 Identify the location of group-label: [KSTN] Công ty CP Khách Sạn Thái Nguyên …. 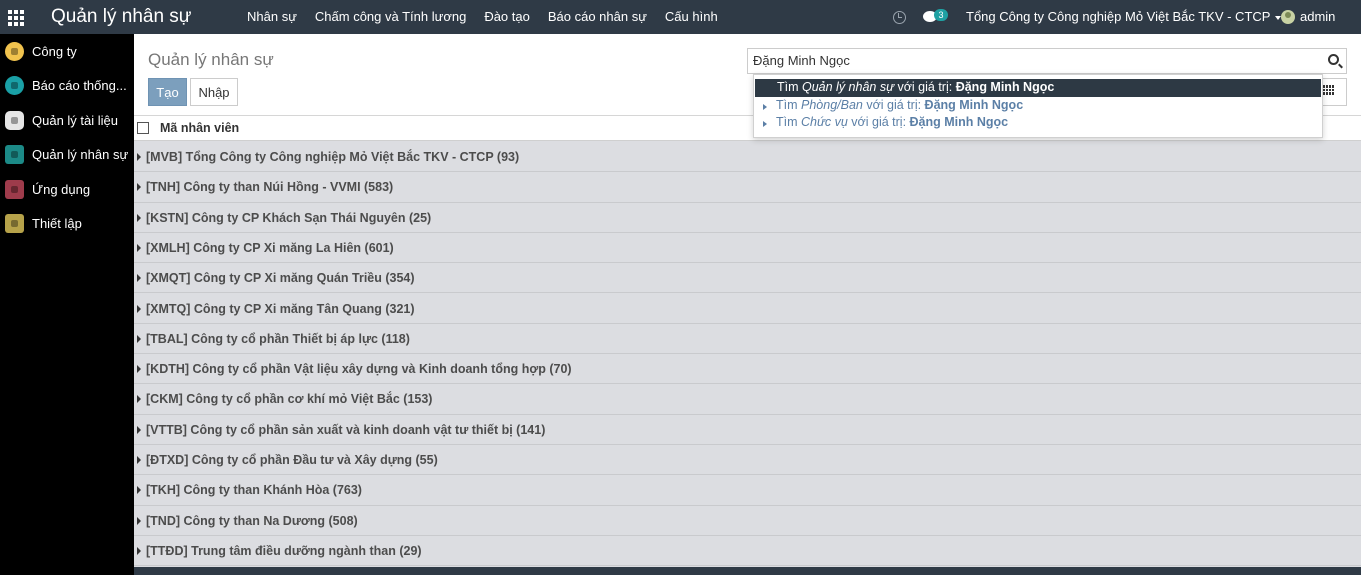
(289, 217).